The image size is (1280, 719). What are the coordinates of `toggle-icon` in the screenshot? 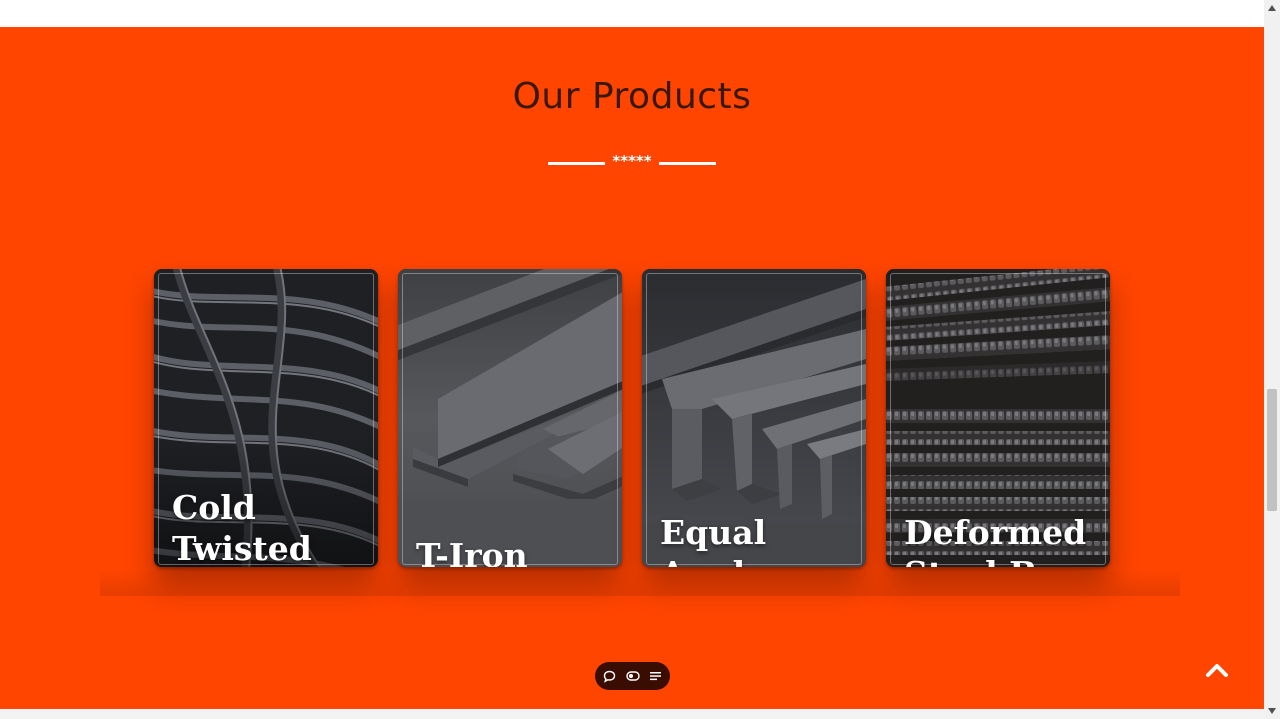 It's located at (632, 676).